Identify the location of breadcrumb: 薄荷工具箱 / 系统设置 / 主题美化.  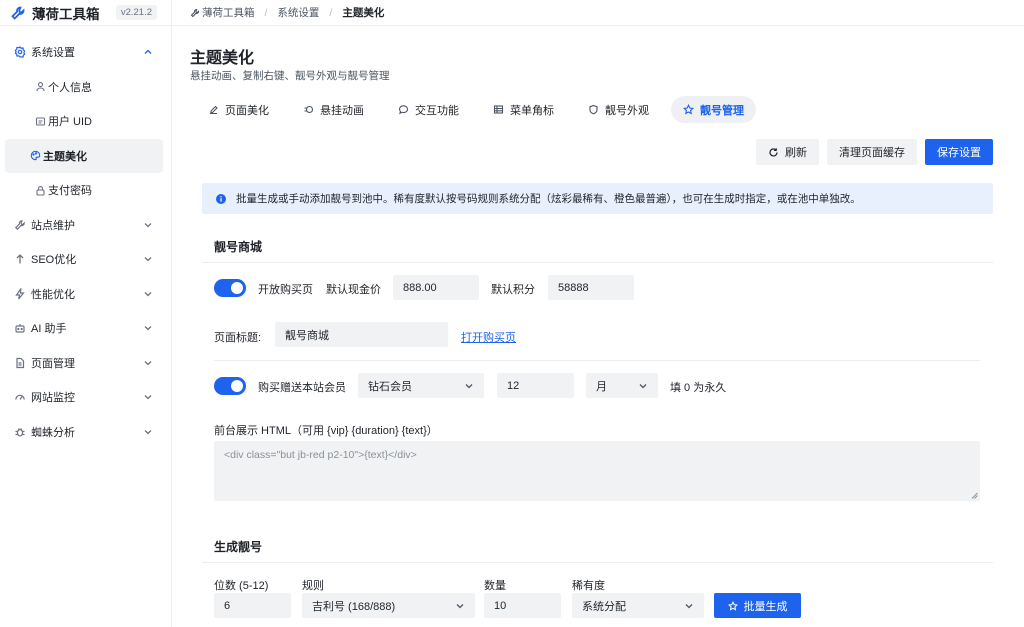
(598, 13).